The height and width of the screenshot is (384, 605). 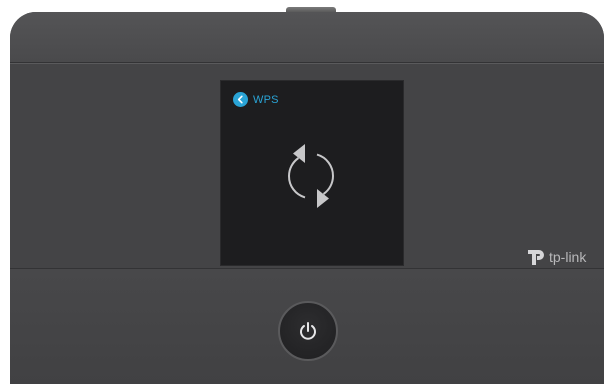 I want to click on screen-header: WPS, so click(x=256, y=99).